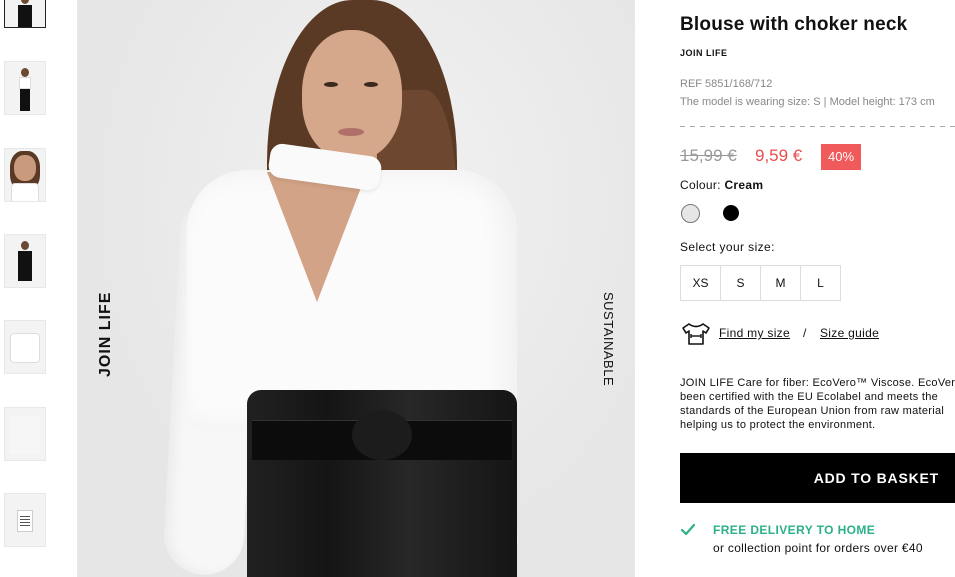 The width and height of the screenshot is (955, 577). Describe the element at coordinates (727, 247) in the screenshot. I see `select-size-label: Select your size:` at that location.